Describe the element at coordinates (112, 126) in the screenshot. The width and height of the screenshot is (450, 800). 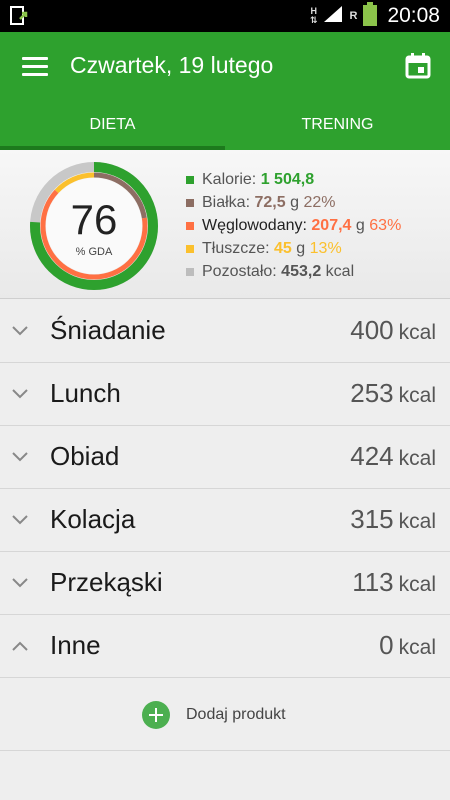
I see `tab-dieta: DIETA` at that location.